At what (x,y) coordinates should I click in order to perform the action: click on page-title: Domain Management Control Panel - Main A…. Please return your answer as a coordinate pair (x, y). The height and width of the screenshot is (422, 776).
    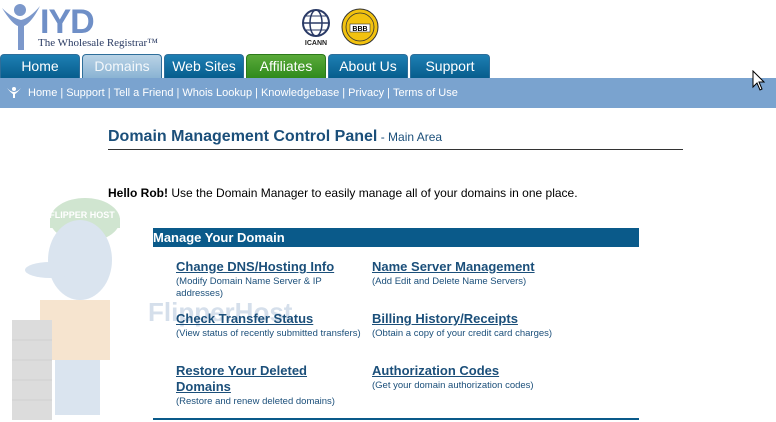
    Looking at the image, I should click on (275, 136).